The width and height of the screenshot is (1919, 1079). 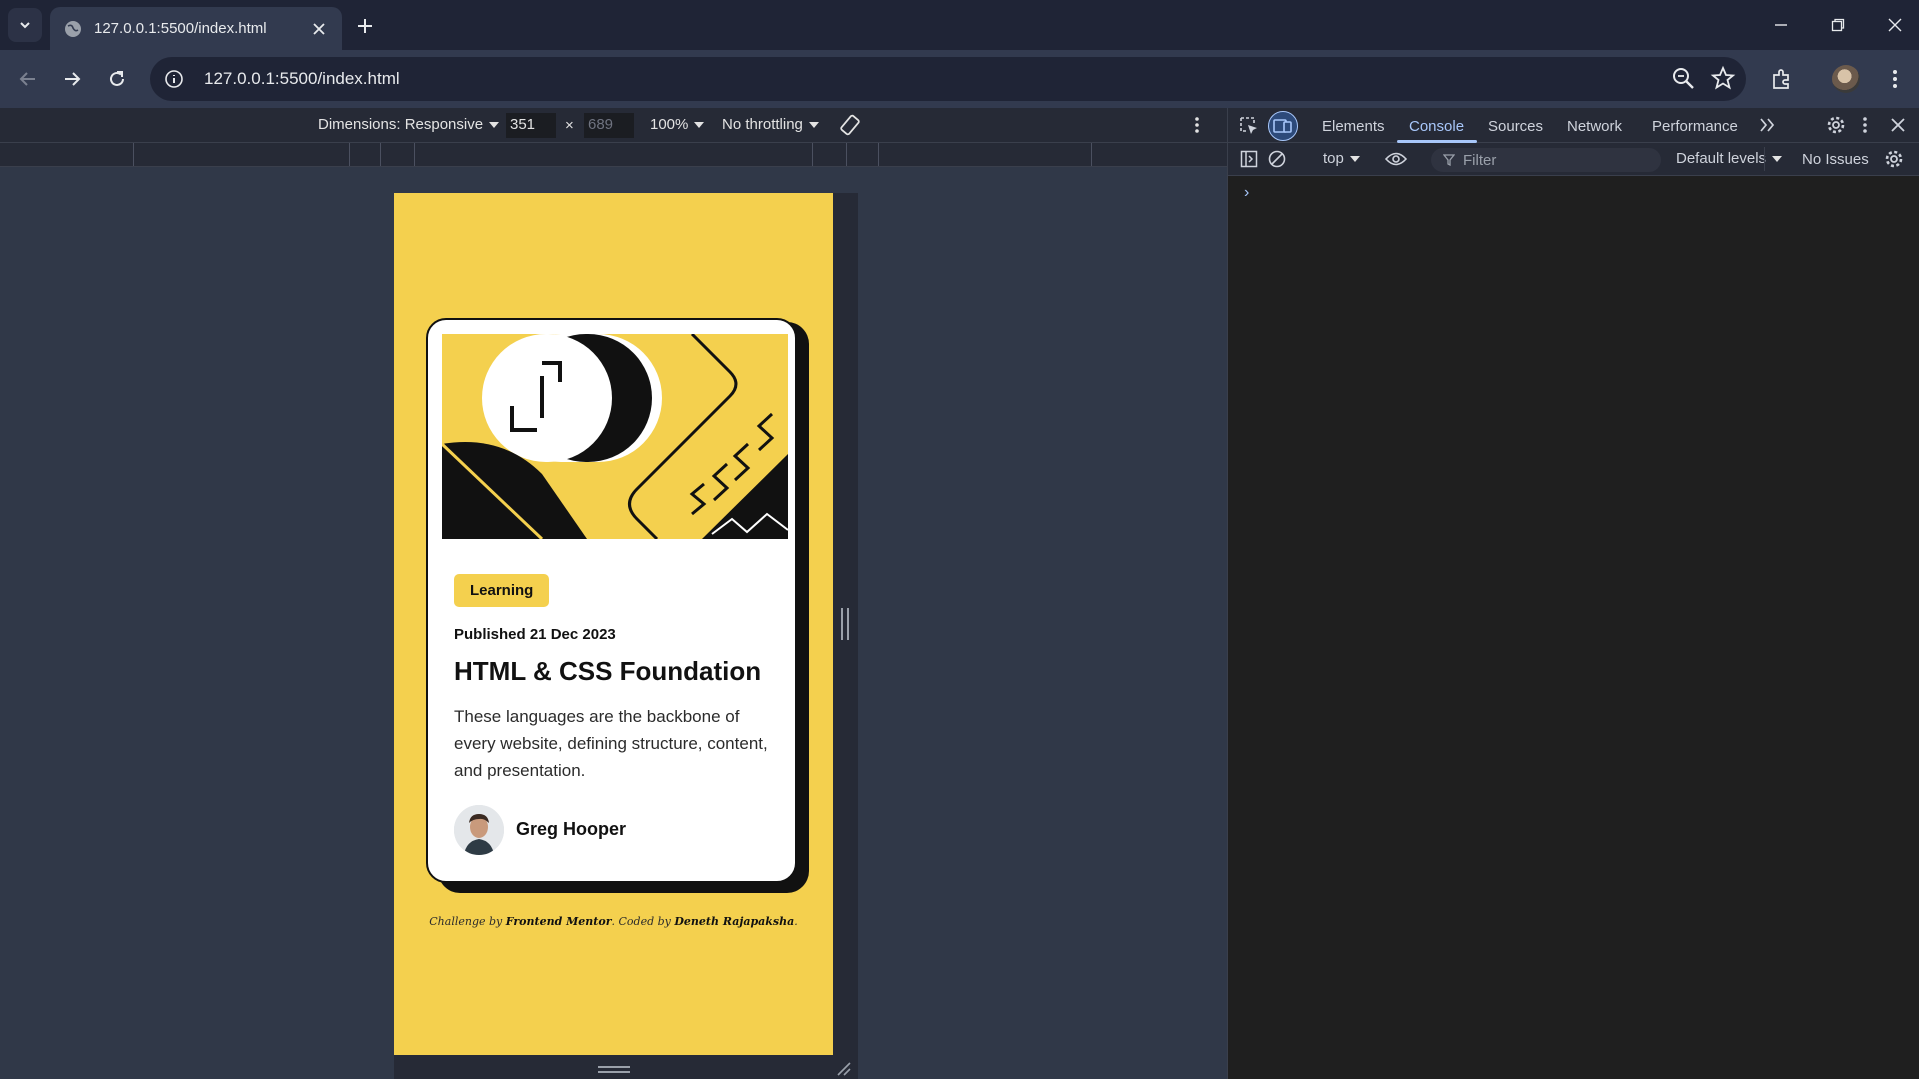 I want to click on dimensions-label: Dimensions: Responsive, so click(x=401, y=124).